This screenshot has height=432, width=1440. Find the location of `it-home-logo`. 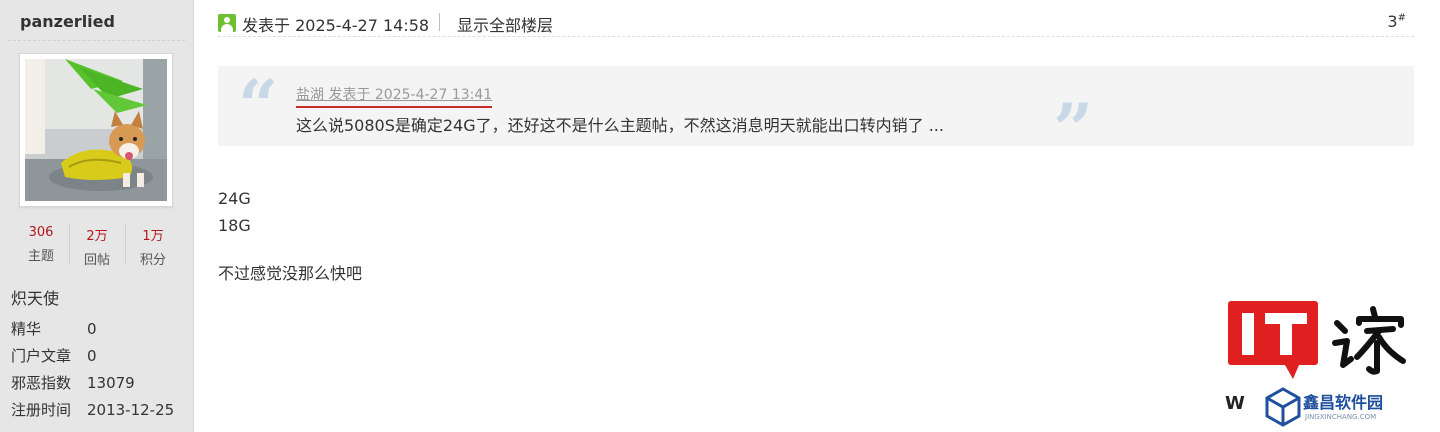

it-home-logo is located at coordinates (1317, 340).